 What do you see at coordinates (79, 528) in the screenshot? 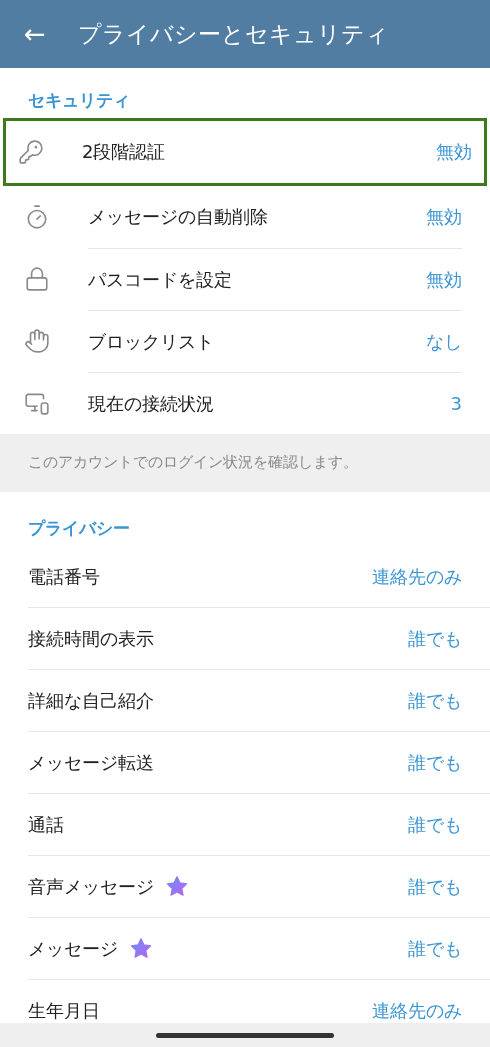
I see `section-title: プライバシー` at bounding box center [79, 528].